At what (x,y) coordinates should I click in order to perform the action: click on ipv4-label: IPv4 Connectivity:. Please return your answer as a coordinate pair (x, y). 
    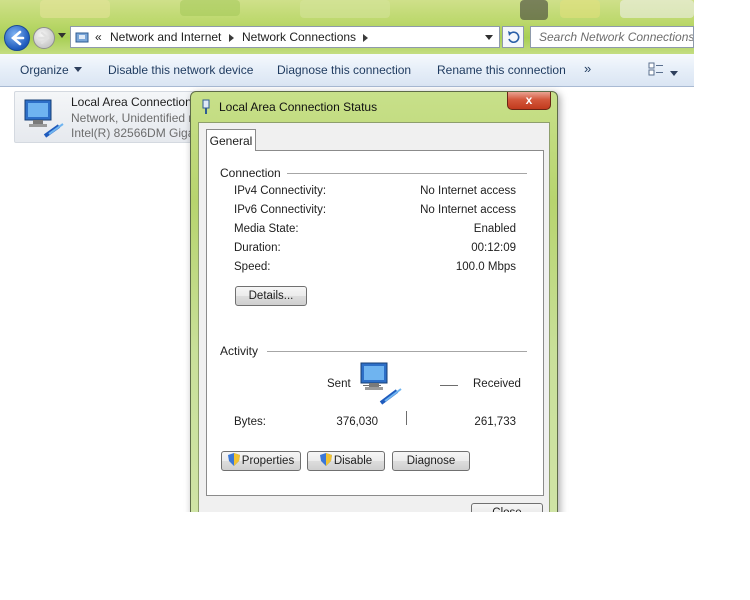
    Looking at the image, I should click on (280, 191).